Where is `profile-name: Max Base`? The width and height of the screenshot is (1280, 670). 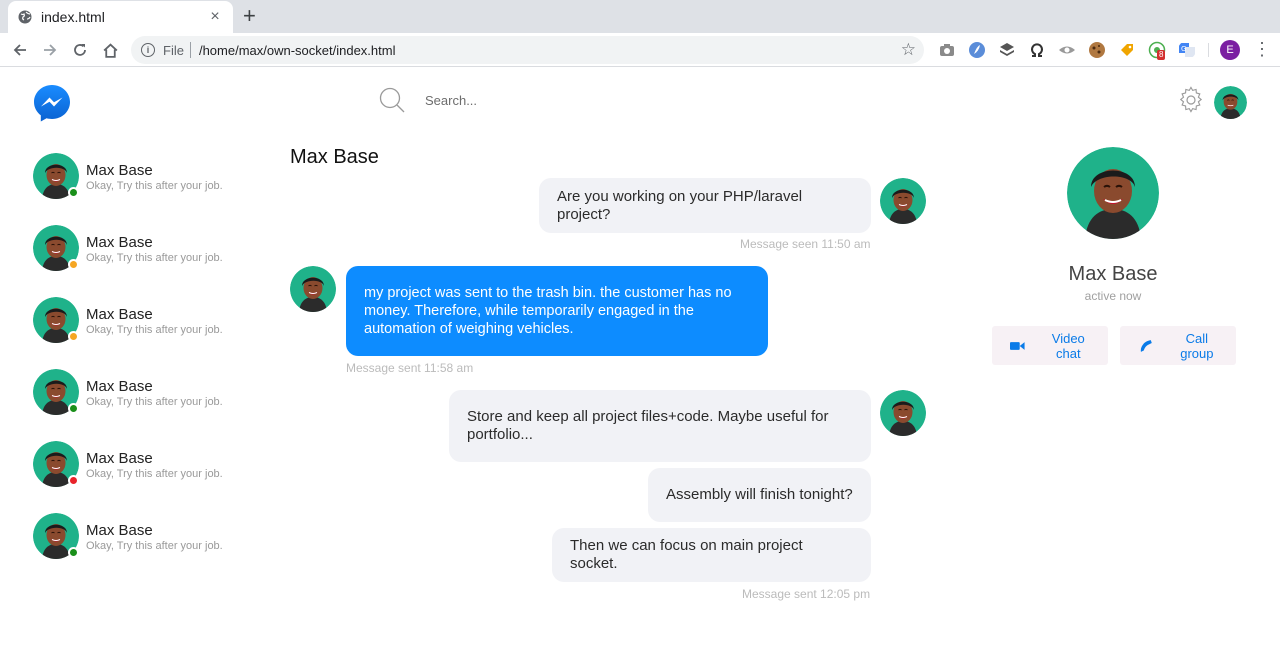
profile-name: Max Base is located at coordinates (1113, 274).